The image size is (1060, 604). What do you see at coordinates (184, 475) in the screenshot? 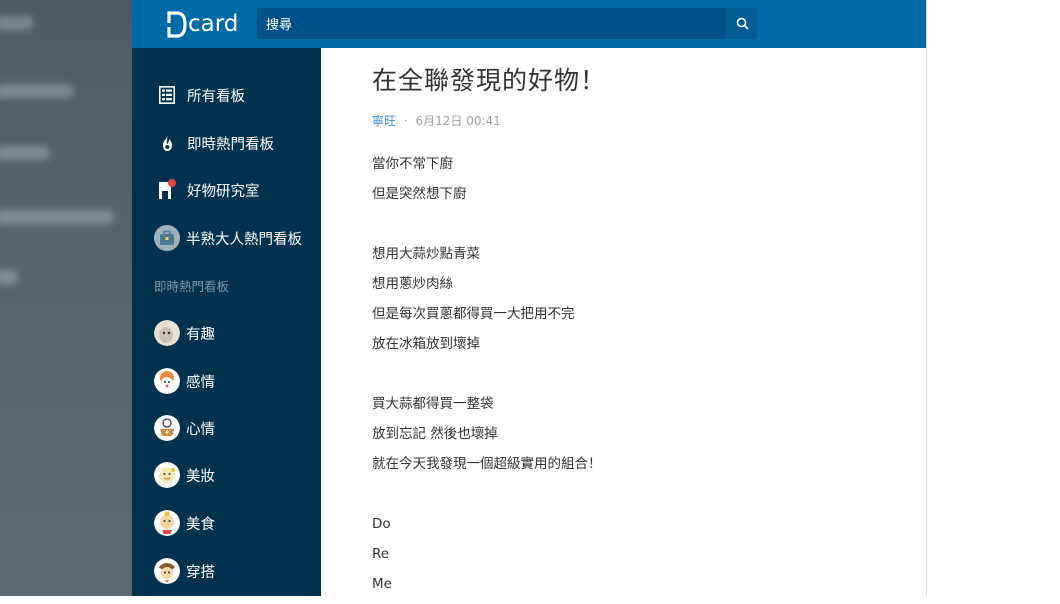
I see `sidebar-item-makeup: 美妝` at bounding box center [184, 475].